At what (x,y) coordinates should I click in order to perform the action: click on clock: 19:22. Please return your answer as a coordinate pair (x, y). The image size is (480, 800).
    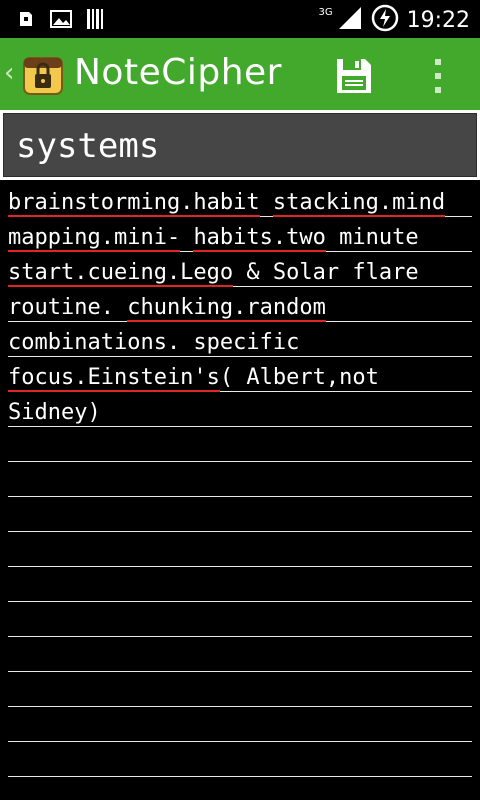
    Looking at the image, I should click on (438, 20).